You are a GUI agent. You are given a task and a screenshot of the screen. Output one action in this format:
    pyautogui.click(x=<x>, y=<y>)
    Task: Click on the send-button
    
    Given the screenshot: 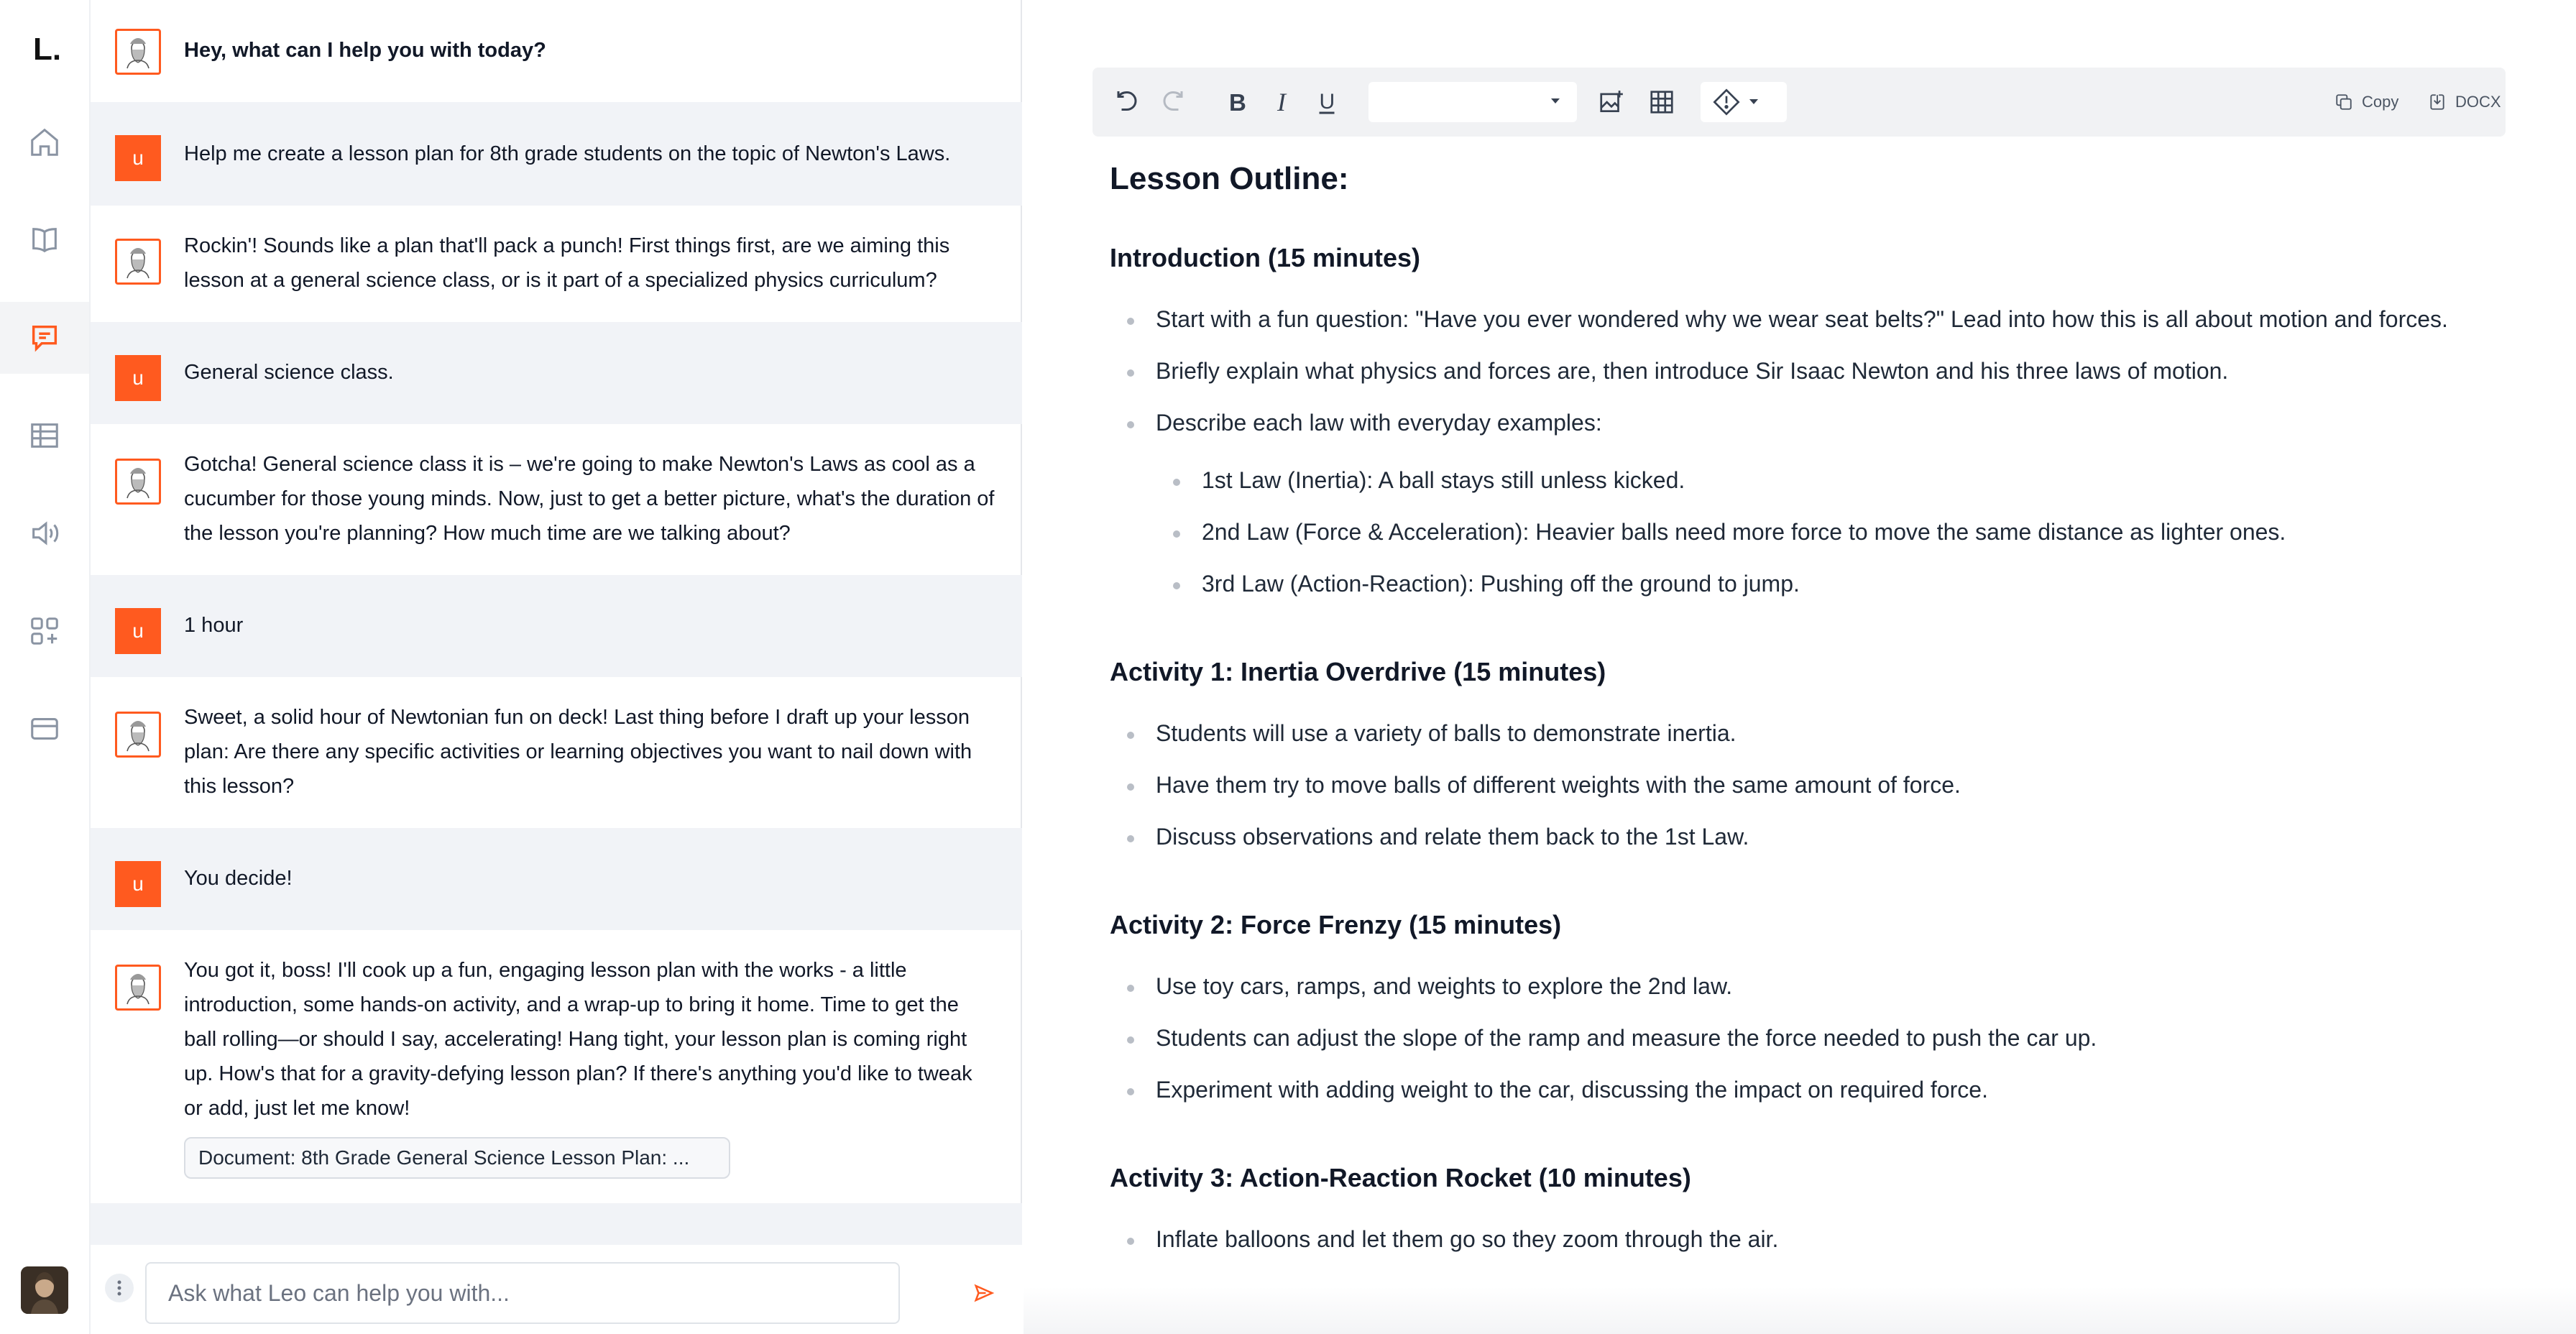 What is the action you would take?
    pyautogui.click(x=983, y=1293)
    